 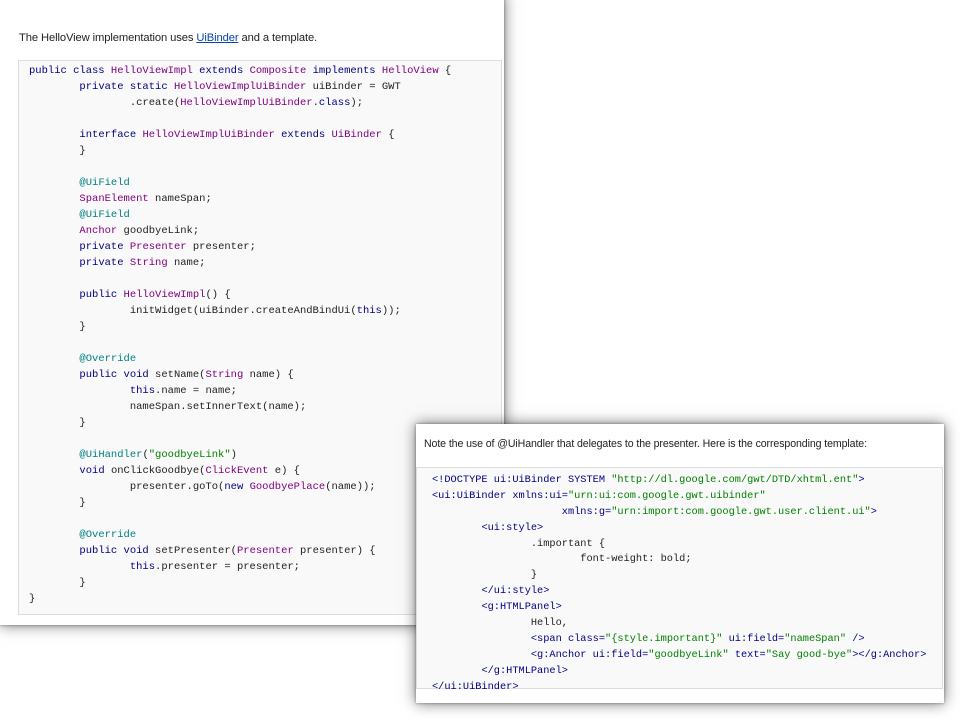 I want to click on code-token: "http://dl.google.com/gwt/DTD/xhtml.ent", so click(x=735, y=480).